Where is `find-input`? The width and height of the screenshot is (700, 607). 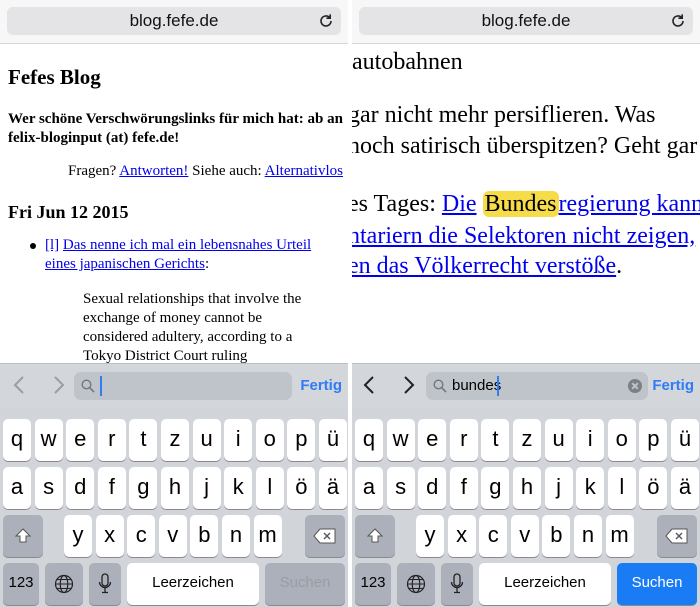 find-input is located at coordinates (183, 386).